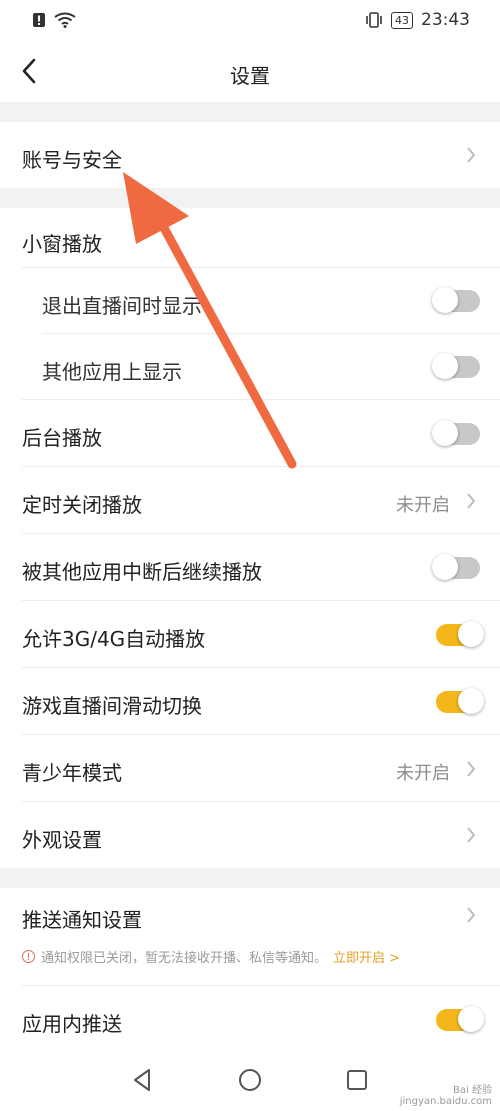  What do you see at coordinates (72, 1024) in the screenshot?
I see `in-app-push-label: 应用内推送` at bounding box center [72, 1024].